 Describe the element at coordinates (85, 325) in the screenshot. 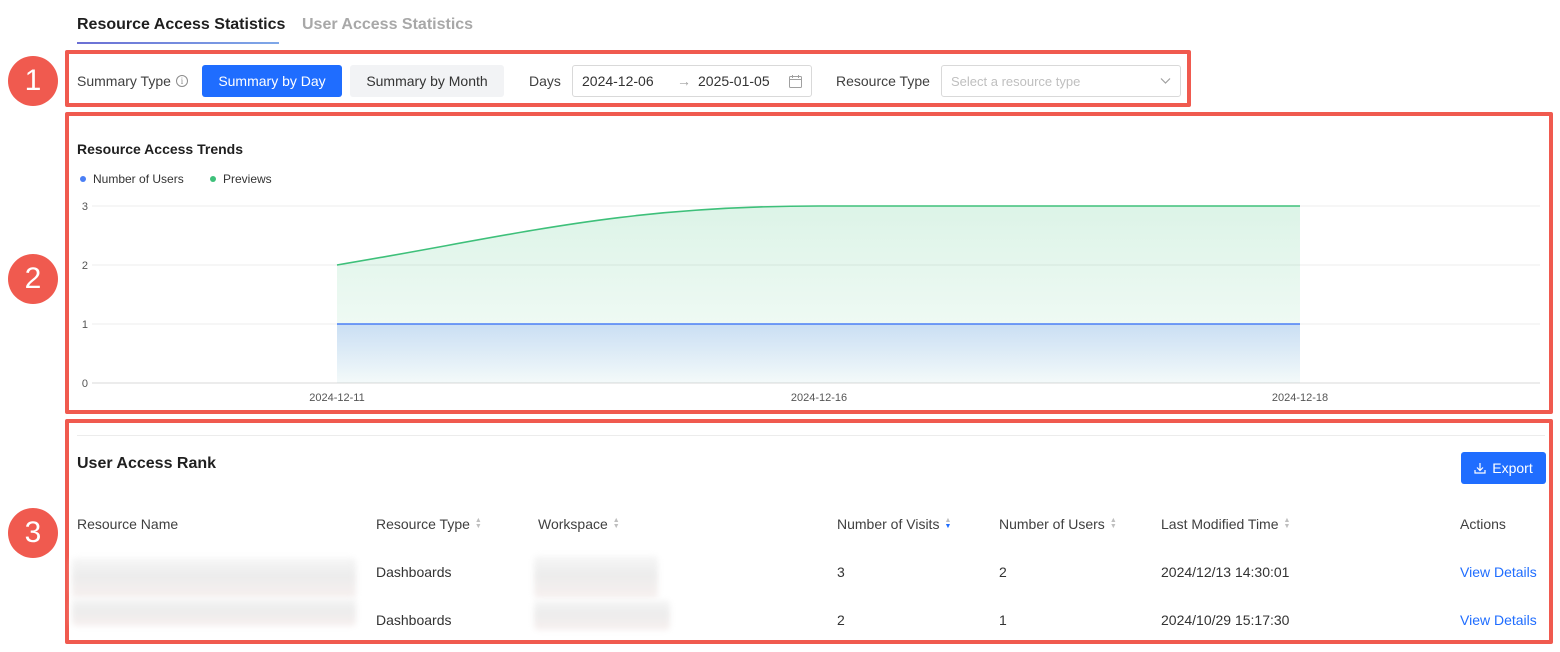

I see `y-tick-label: 1` at that location.